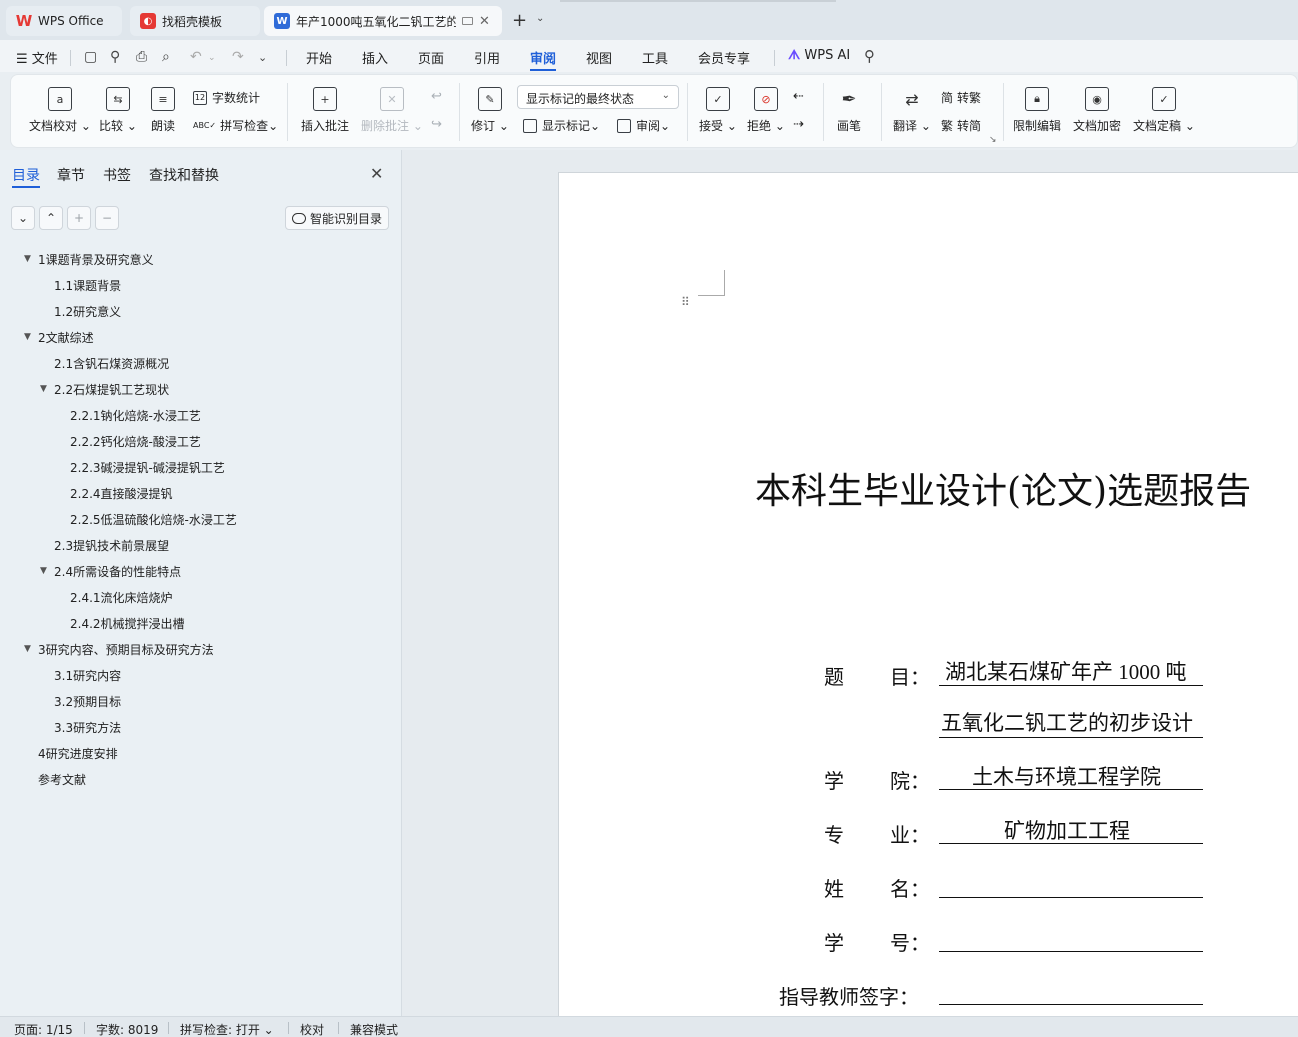 The width and height of the screenshot is (1298, 1037). I want to click on markup-state-select: 显示标记的最终状态 ⌄, so click(598, 97).